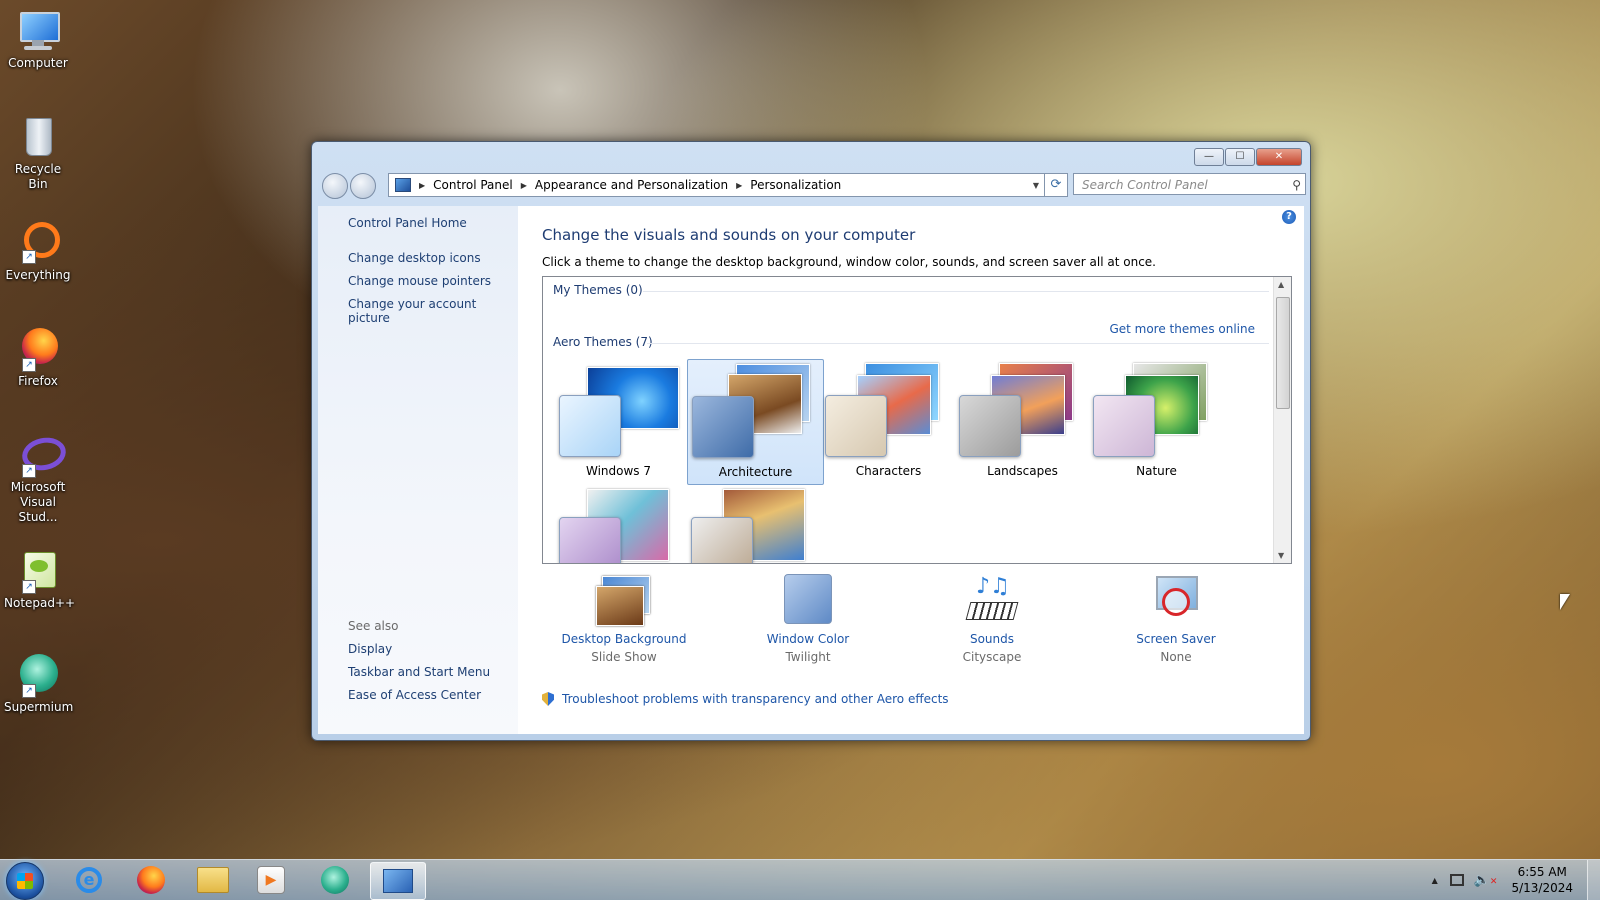 The height and width of the screenshot is (900, 1600). Describe the element at coordinates (38, 275) in the screenshot. I see `desktop-icon-label: Everything` at that location.